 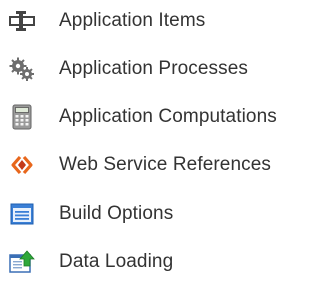 What do you see at coordinates (116, 261) in the screenshot?
I see `menu-item-label: Data Loading` at bounding box center [116, 261].